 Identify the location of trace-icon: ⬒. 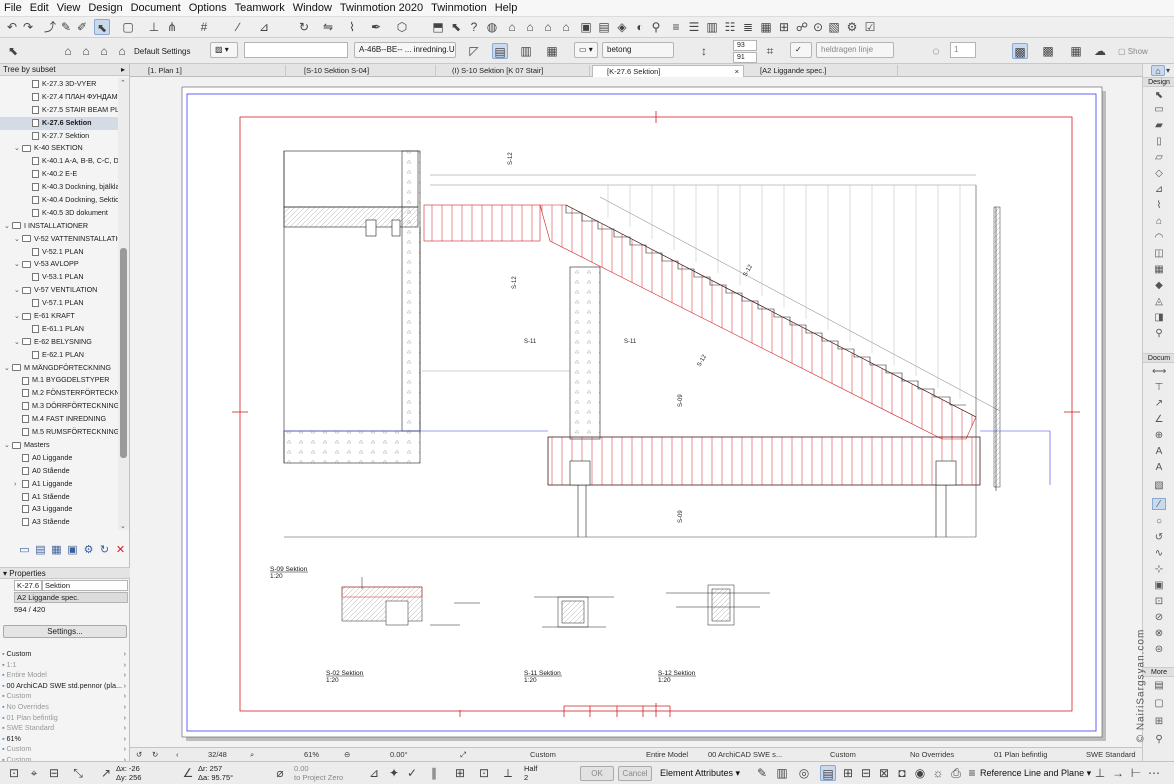
(438, 27).